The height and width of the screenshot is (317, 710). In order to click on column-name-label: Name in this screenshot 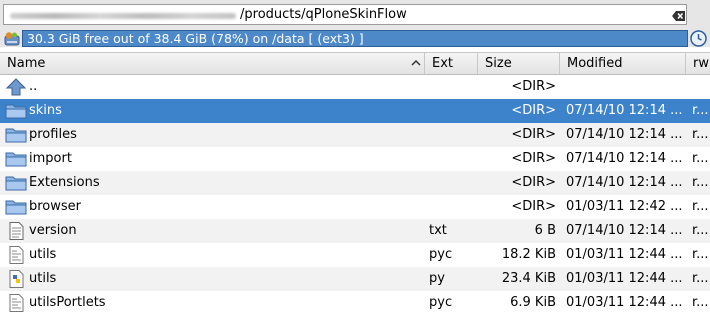, I will do `click(26, 63)`.